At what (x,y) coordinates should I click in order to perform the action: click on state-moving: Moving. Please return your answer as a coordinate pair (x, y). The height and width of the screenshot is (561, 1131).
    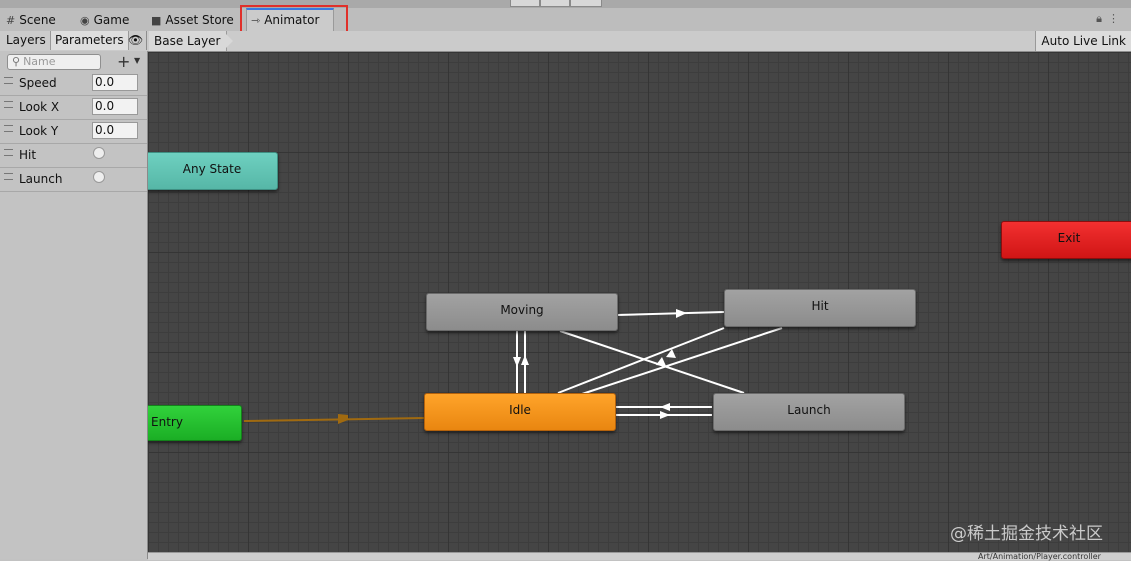
    Looking at the image, I should click on (522, 312).